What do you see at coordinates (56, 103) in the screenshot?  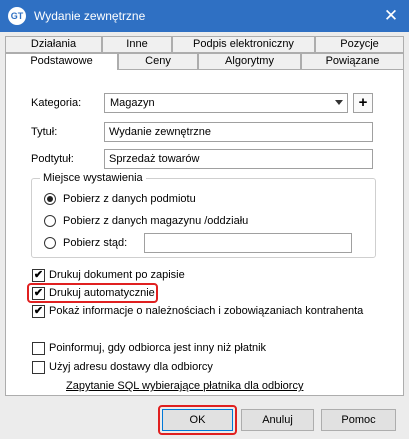 I see `kategoria-label: Kategoria:` at bounding box center [56, 103].